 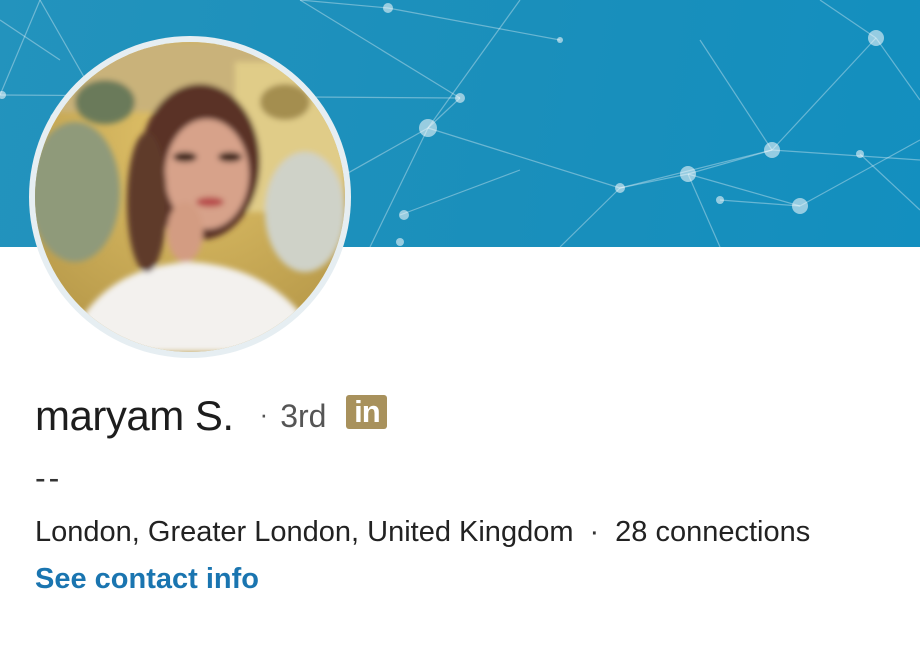 I want to click on name-row: maryam S. · 3rd in, so click(x=211, y=416).